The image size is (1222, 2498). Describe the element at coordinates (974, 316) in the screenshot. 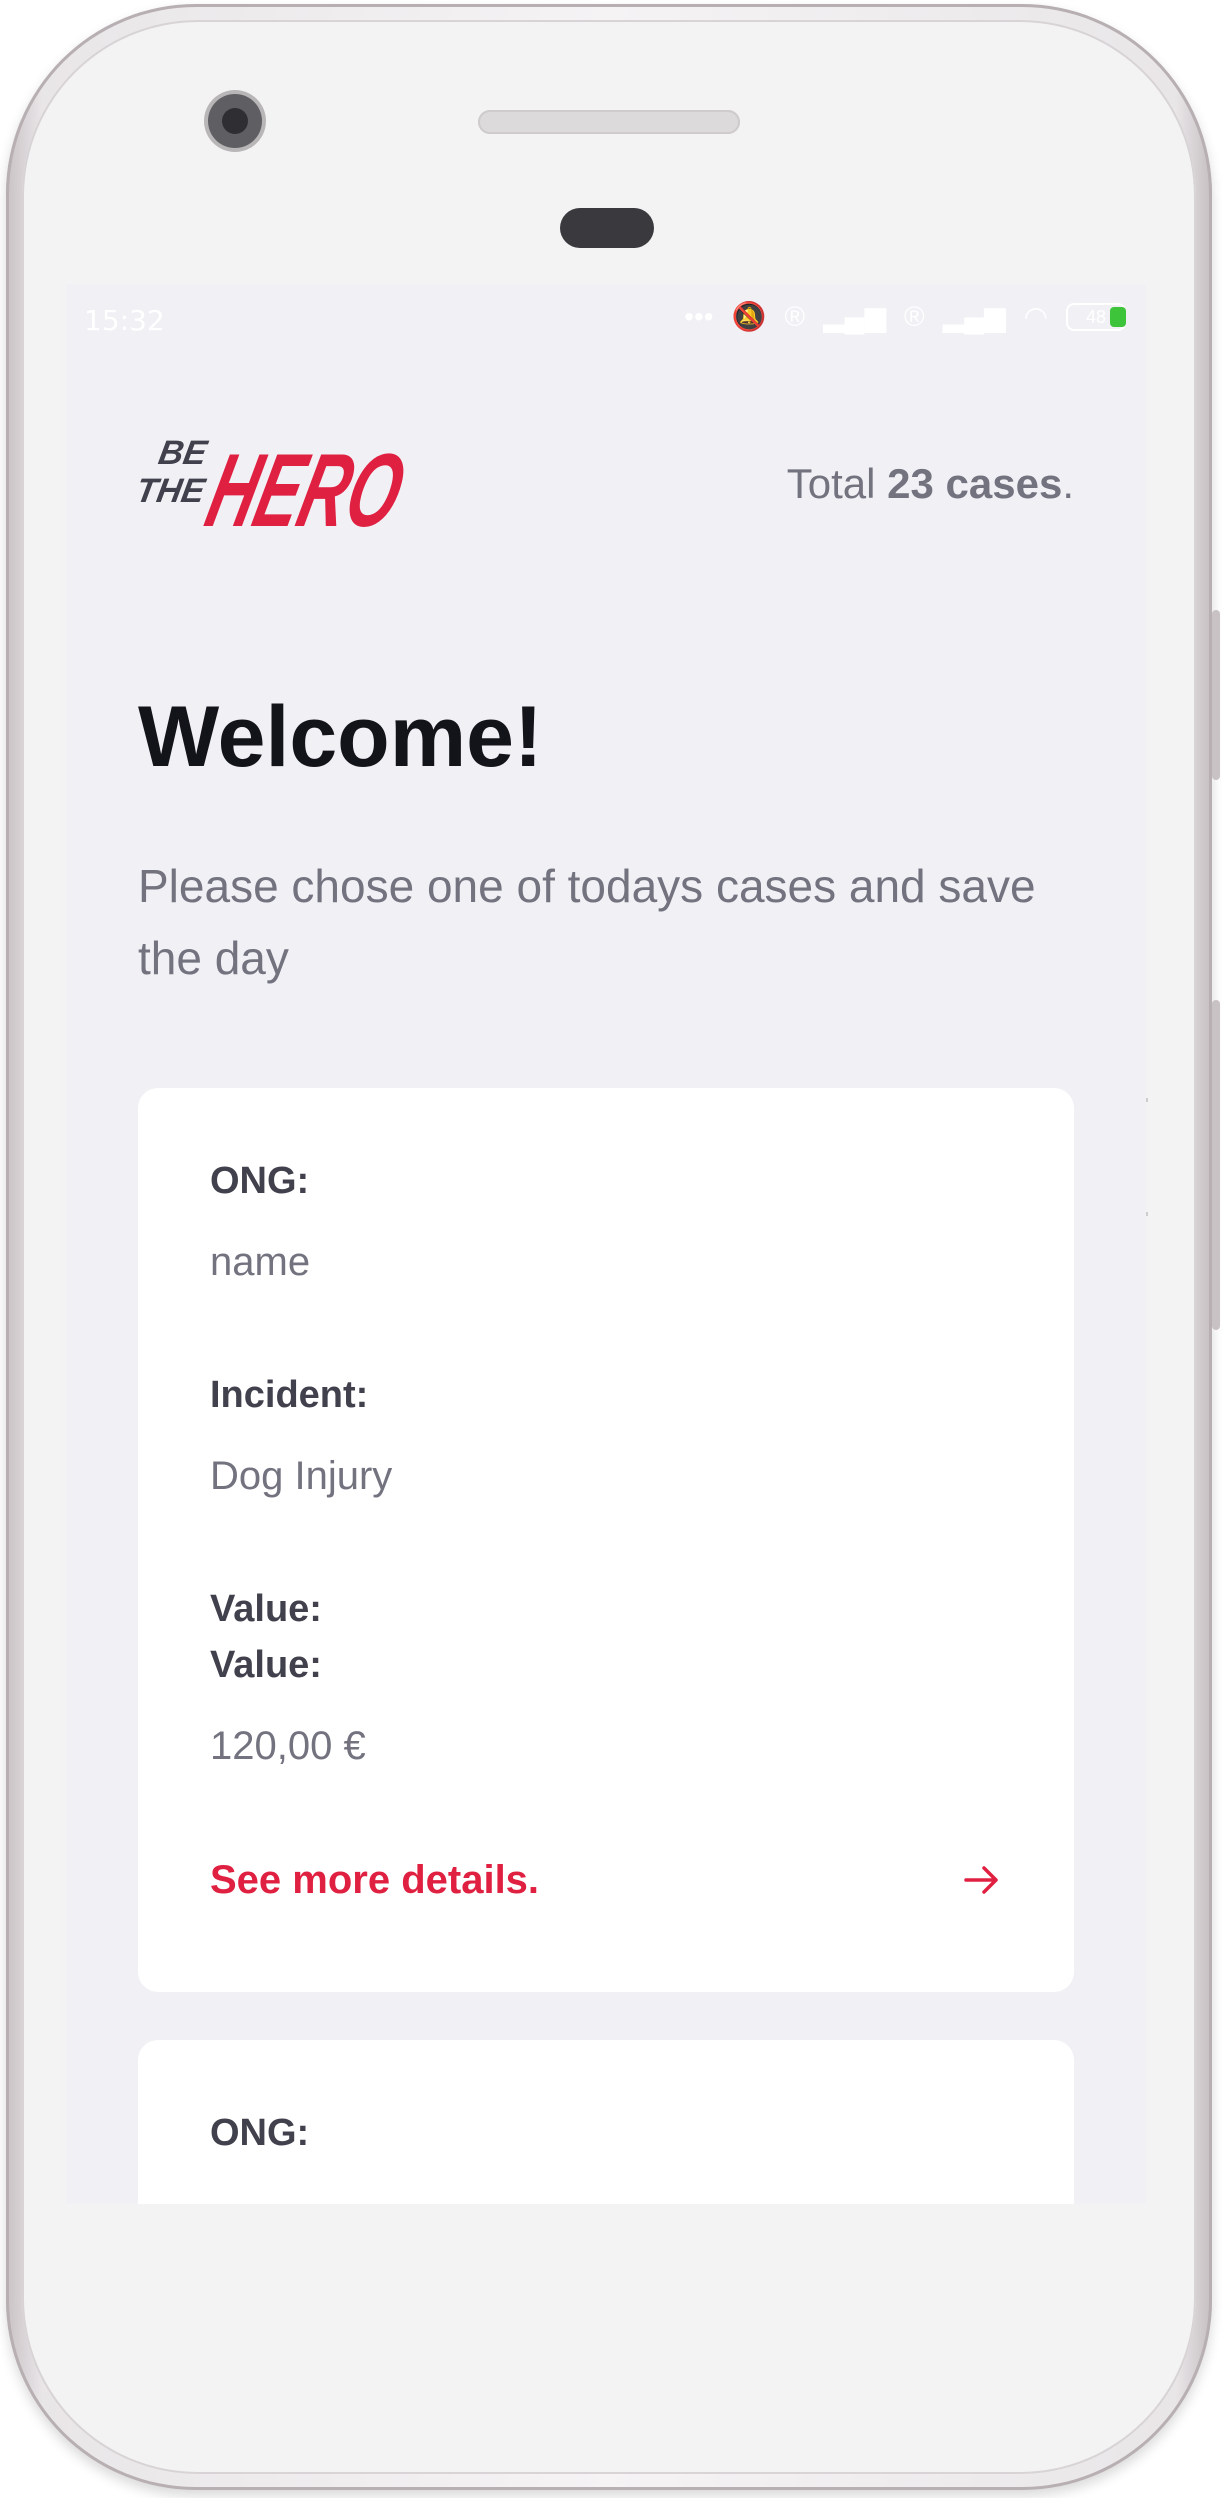

I see `signal-icon-2: ▂▄▆` at that location.